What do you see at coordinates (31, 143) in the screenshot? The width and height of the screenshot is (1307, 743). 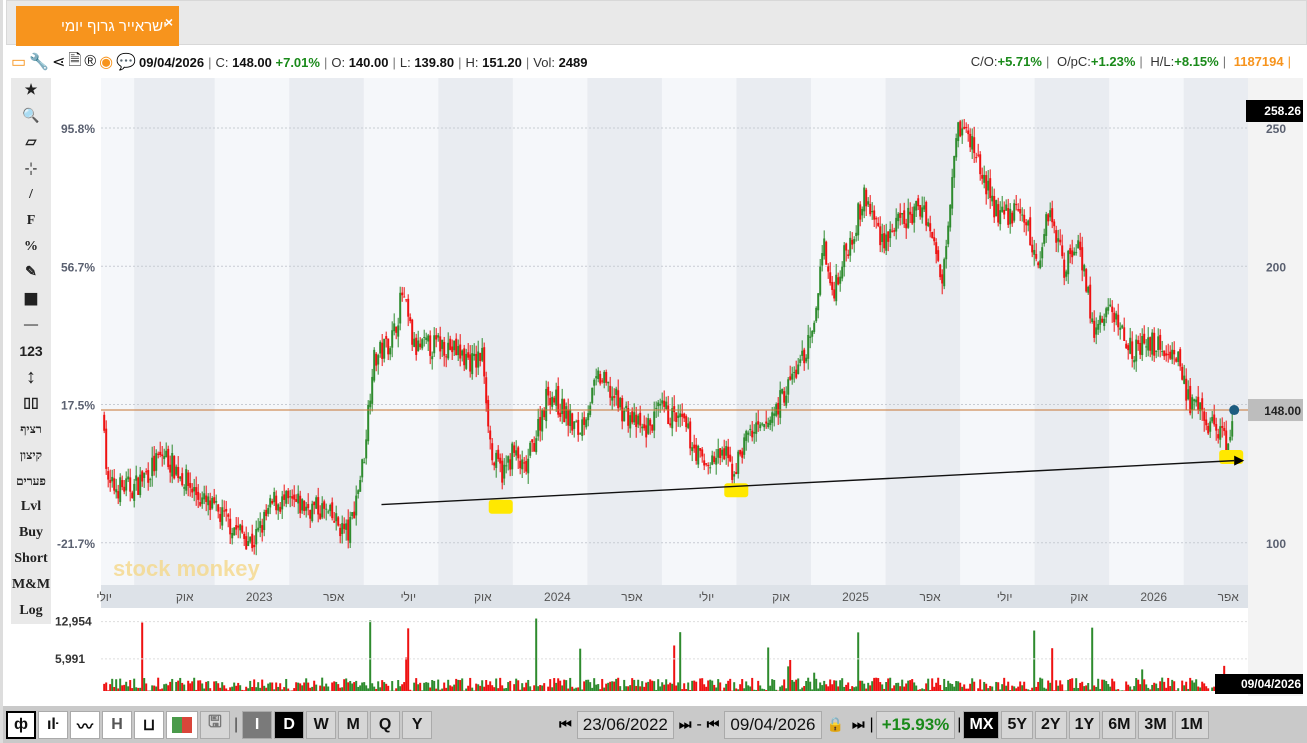 I see `eraser-icon: ▱` at bounding box center [31, 143].